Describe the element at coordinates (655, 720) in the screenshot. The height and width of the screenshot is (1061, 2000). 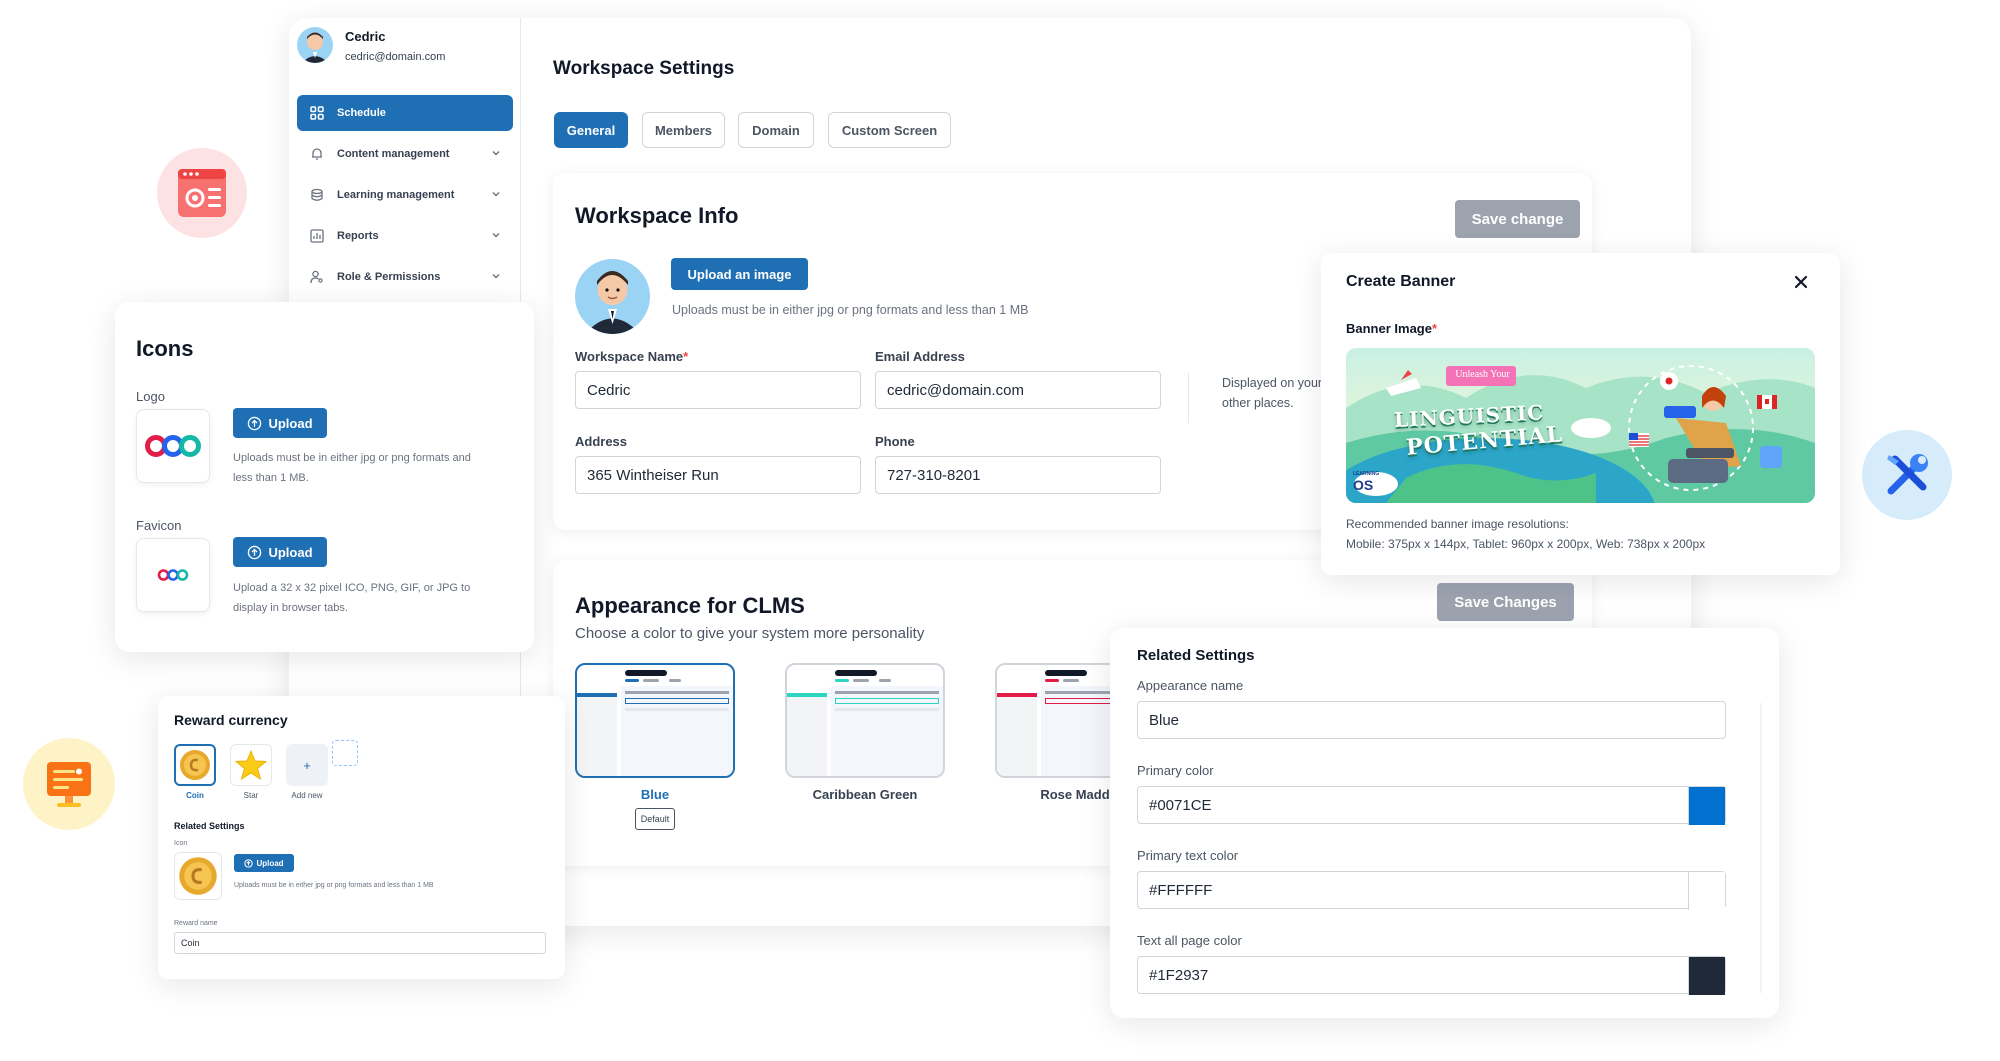
I see `theme-card-blue` at that location.